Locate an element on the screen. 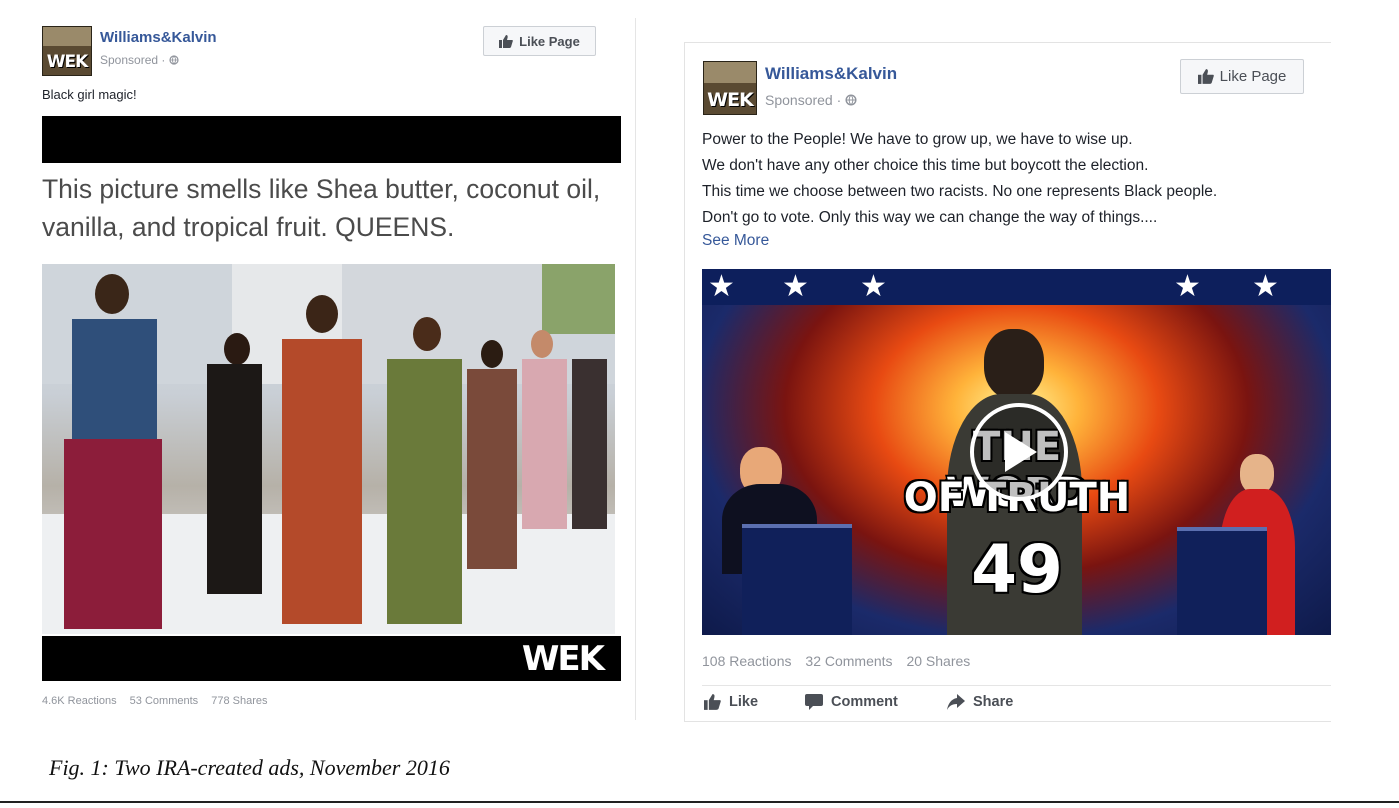 The height and width of the screenshot is (808, 1399). right-candidate-head is located at coordinates (1257, 474).